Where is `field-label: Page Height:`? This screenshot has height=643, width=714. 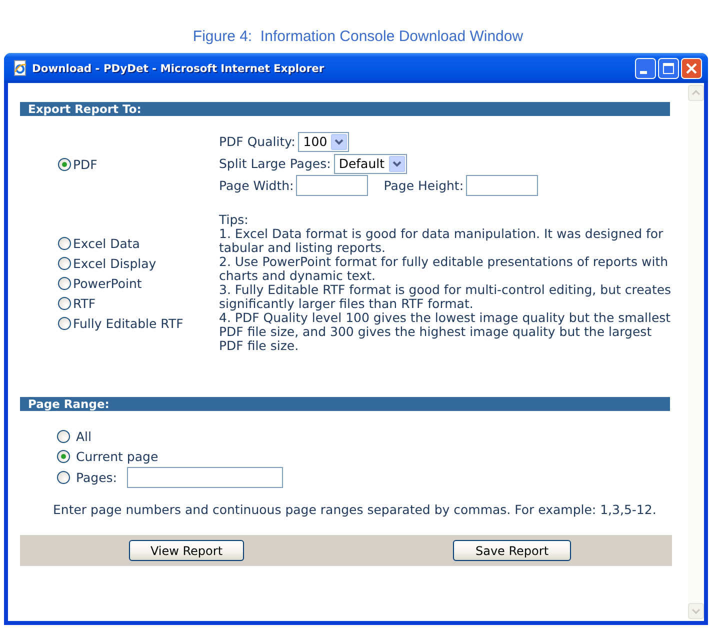
field-label: Page Height: is located at coordinates (424, 185).